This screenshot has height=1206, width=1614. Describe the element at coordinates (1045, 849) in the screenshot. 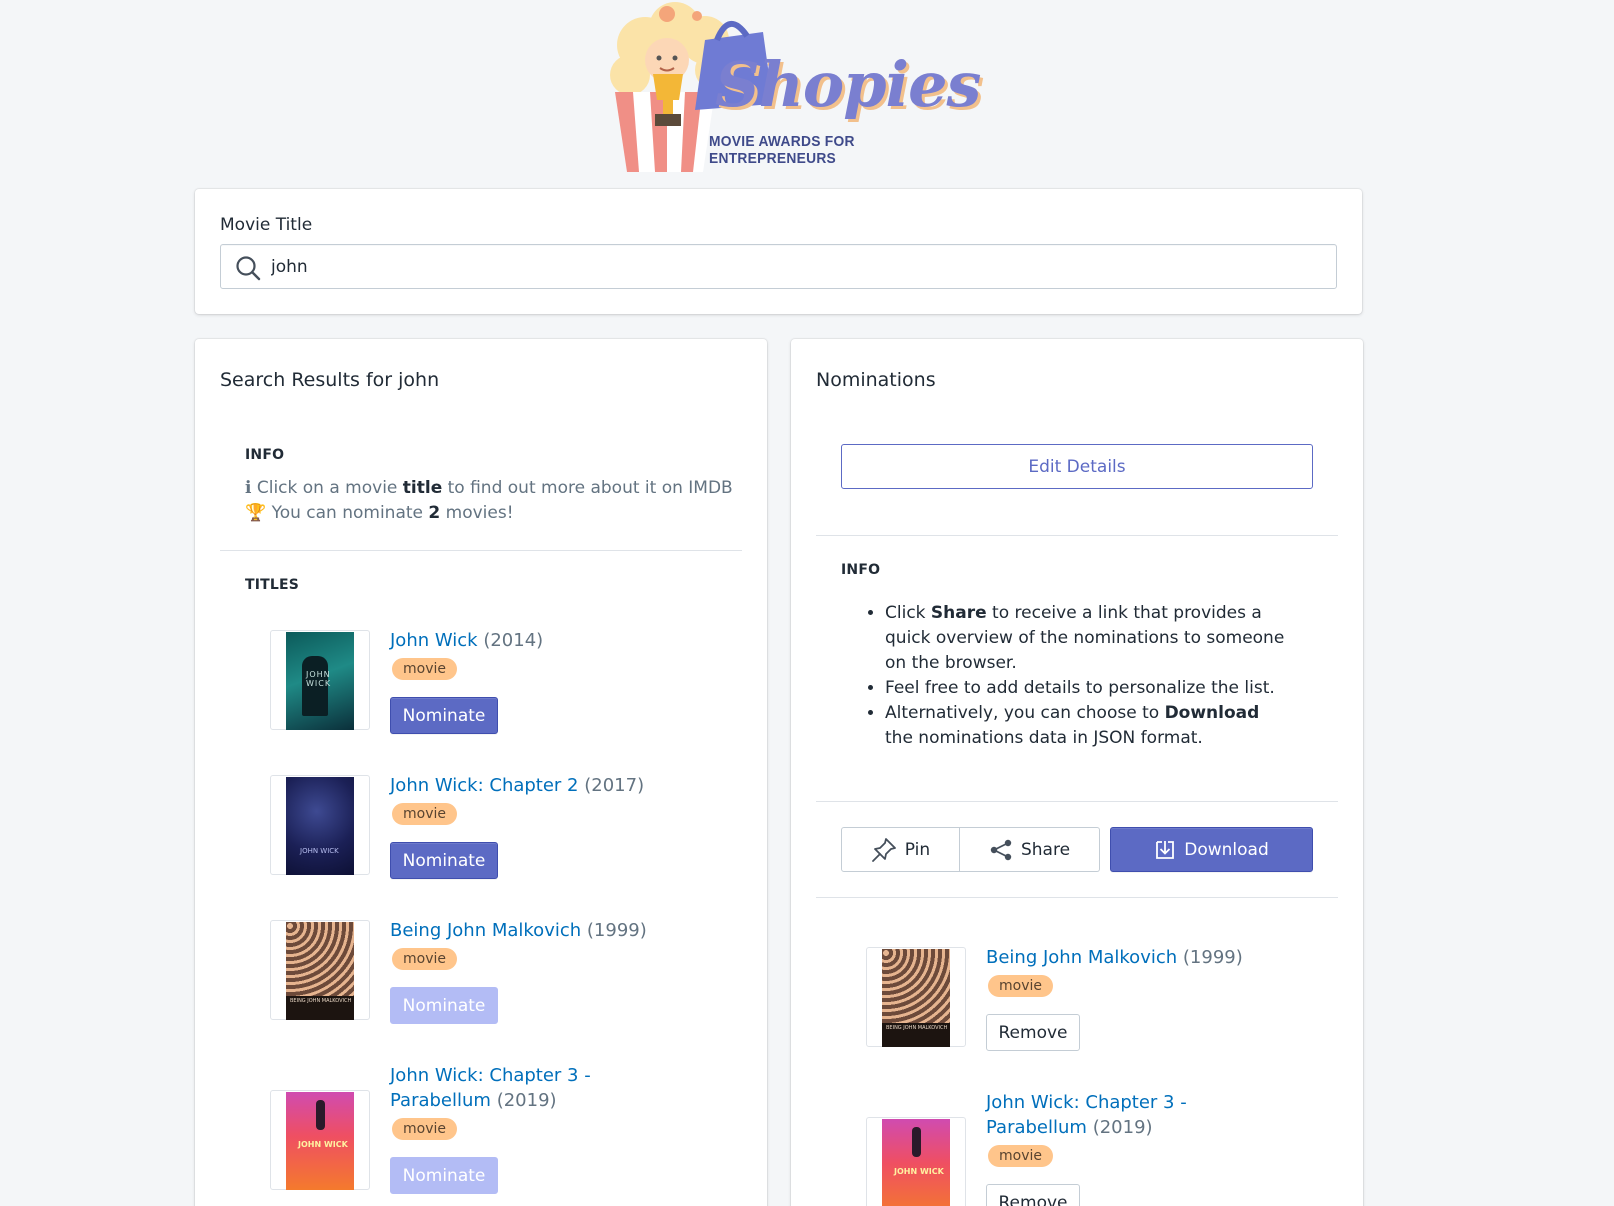

I see `share-label: Share` at that location.